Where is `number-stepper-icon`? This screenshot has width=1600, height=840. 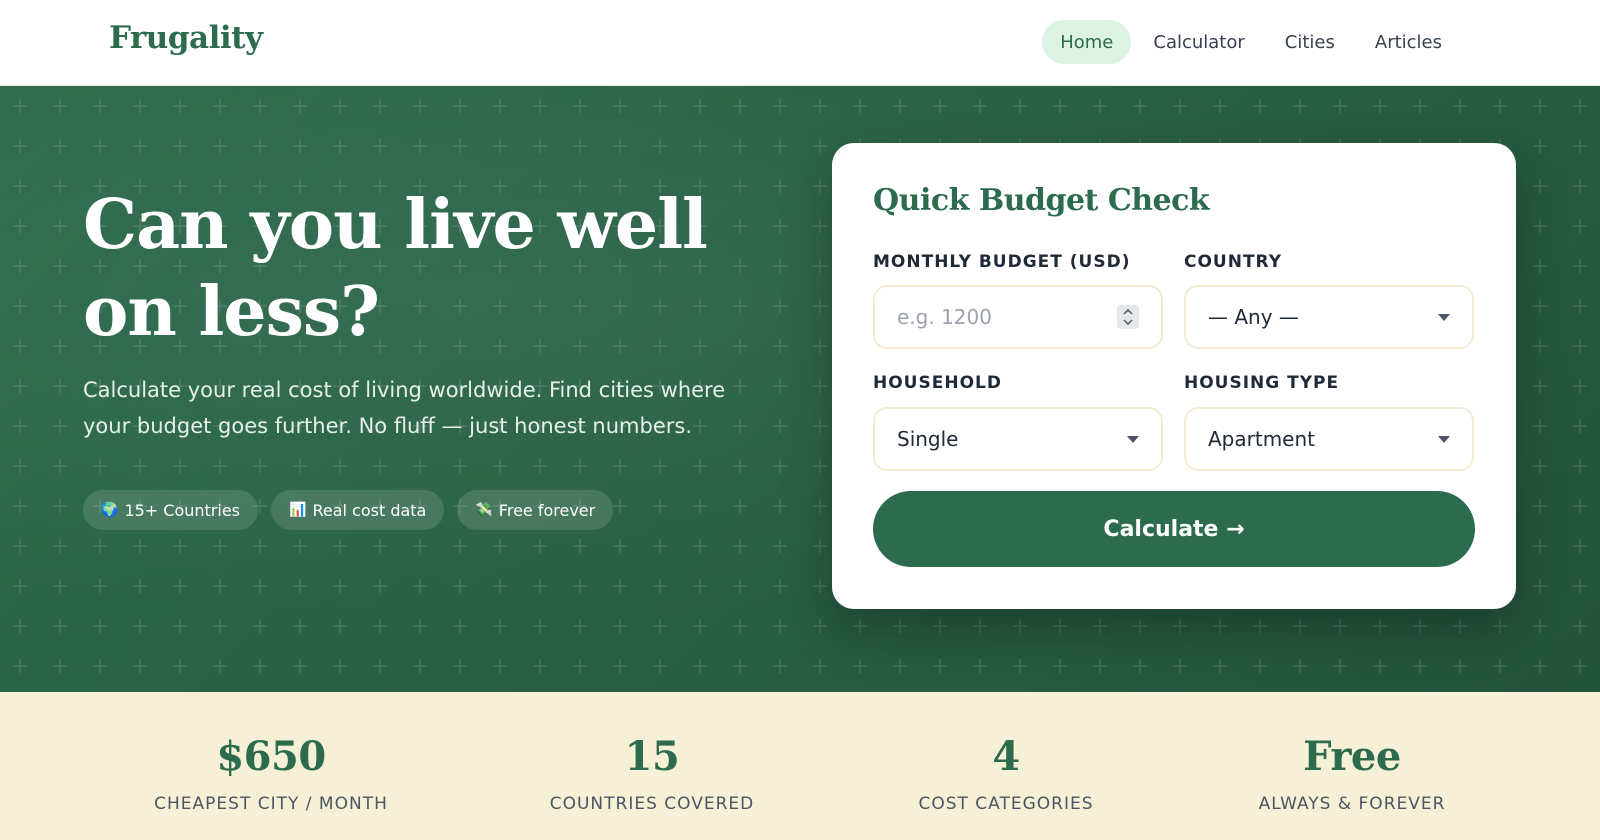 number-stepper-icon is located at coordinates (1128, 317).